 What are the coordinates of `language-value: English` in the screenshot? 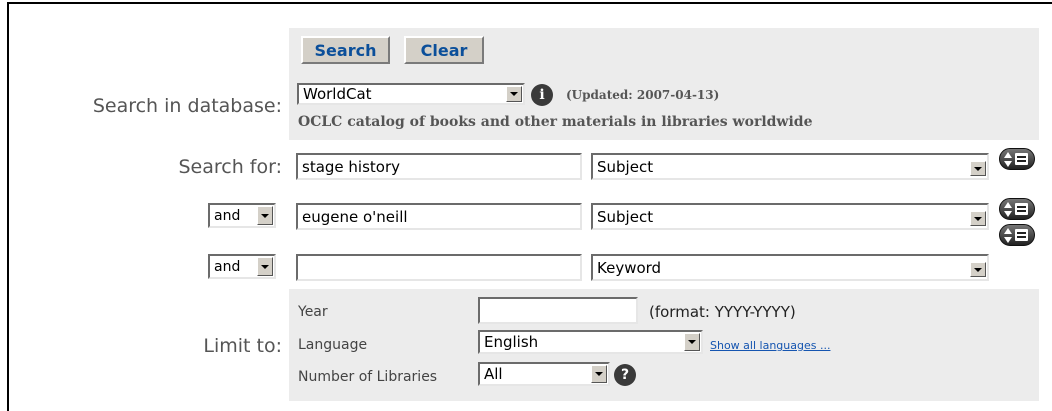 It's located at (511, 342).